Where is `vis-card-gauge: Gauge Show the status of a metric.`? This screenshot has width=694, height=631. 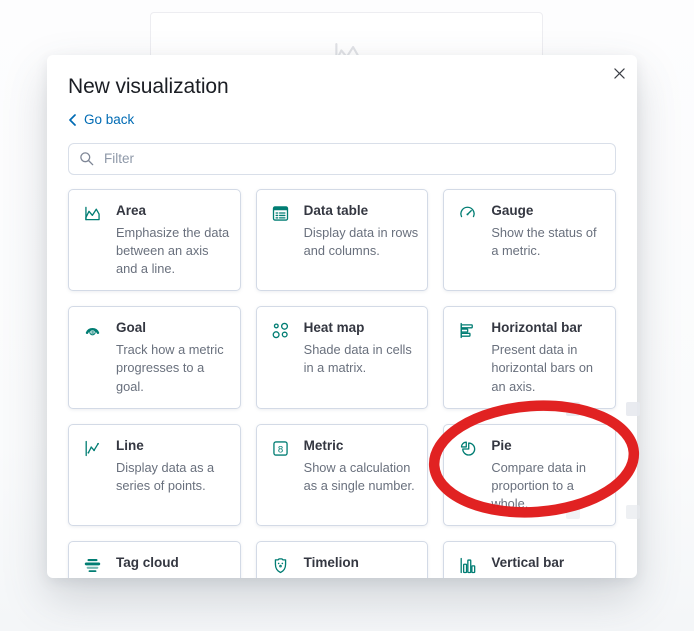
vis-card-gauge: Gauge Show the status of a metric. is located at coordinates (529, 240).